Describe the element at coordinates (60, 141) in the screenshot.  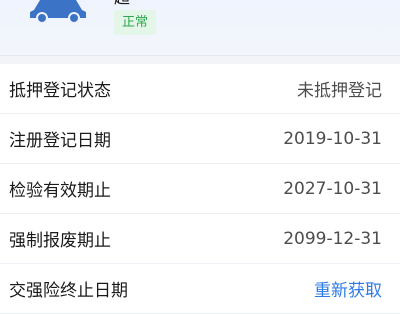
I see `registration-date-label: 注册登记日期` at that location.